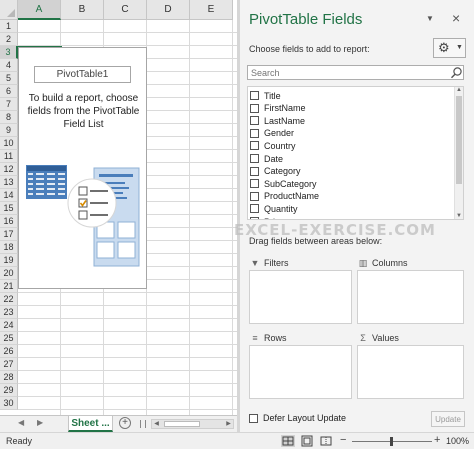 The height and width of the screenshot is (449, 474). Describe the element at coordinates (9, 338) in the screenshot. I see `row-header-25: 25` at that location.